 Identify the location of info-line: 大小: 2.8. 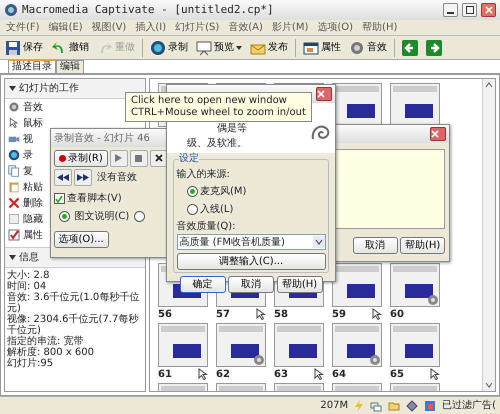
(28, 275).